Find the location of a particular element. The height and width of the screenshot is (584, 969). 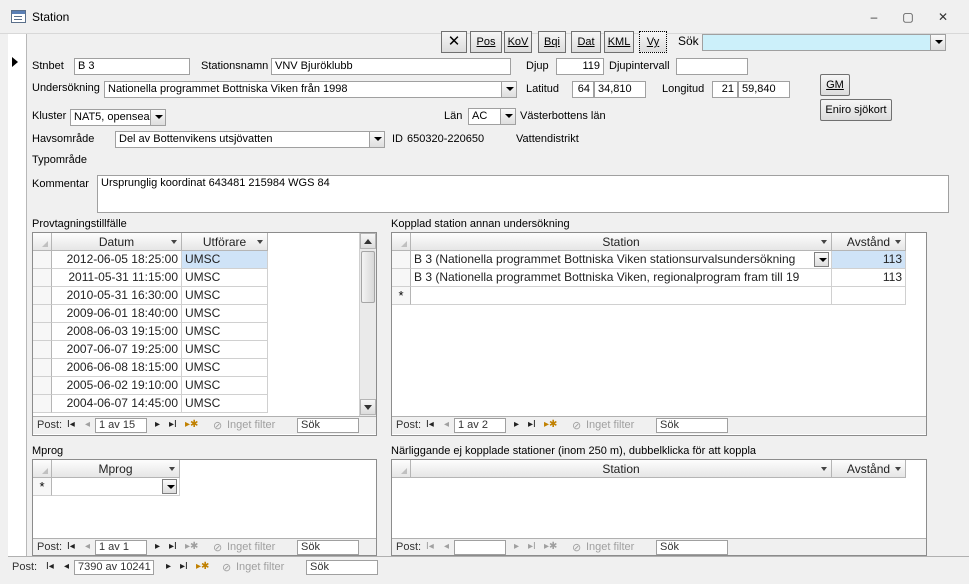

record-position-field: 1 av 2 is located at coordinates (480, 425).